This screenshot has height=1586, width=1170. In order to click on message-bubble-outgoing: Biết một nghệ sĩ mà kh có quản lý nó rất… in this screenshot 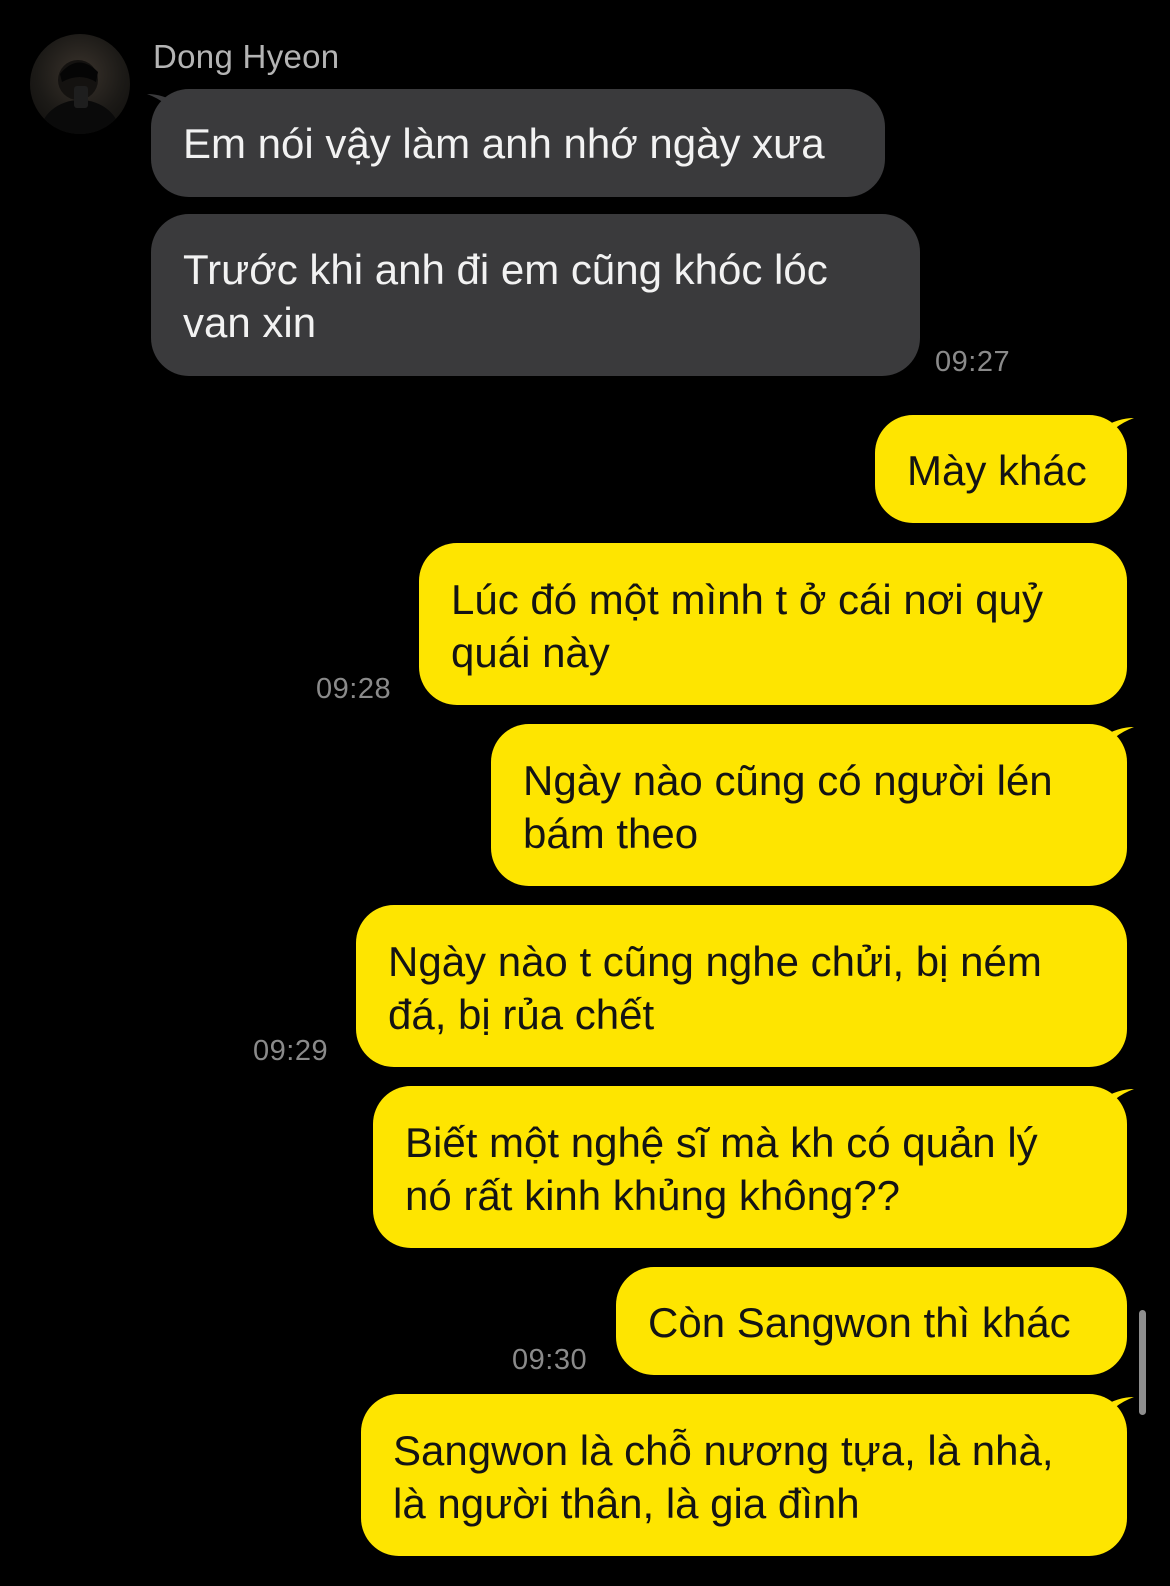, I will do `click(750, 1167)`.